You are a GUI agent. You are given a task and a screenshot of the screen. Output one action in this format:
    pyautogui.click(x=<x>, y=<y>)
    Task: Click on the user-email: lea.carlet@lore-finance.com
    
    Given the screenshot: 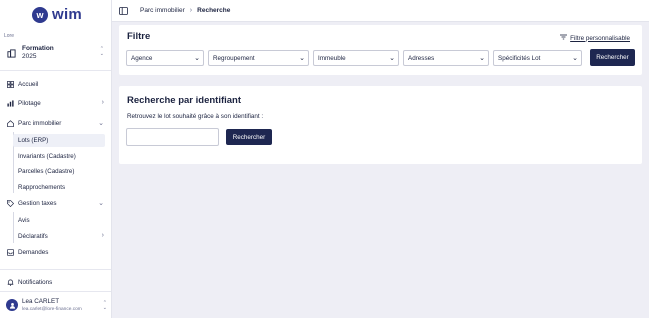 What is the action you would take?
    pyautogui.click(x=52, y=309)
    